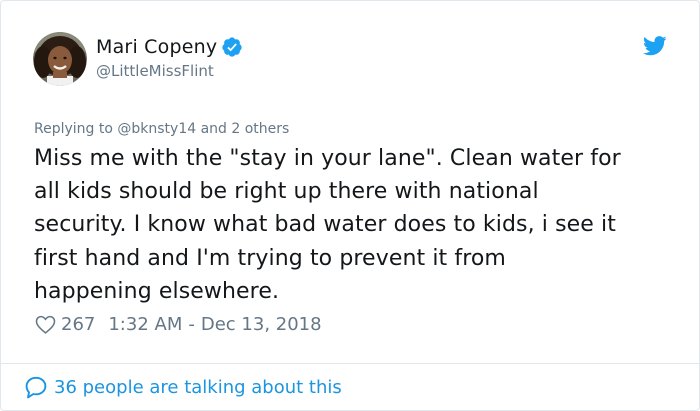 Image resolution: width=700 pixels, height=411 pixels. What do you see at coordinates (36, 387) in the screenshot?
I see `speech-bubble-icon` at bounding box center [36, 387].